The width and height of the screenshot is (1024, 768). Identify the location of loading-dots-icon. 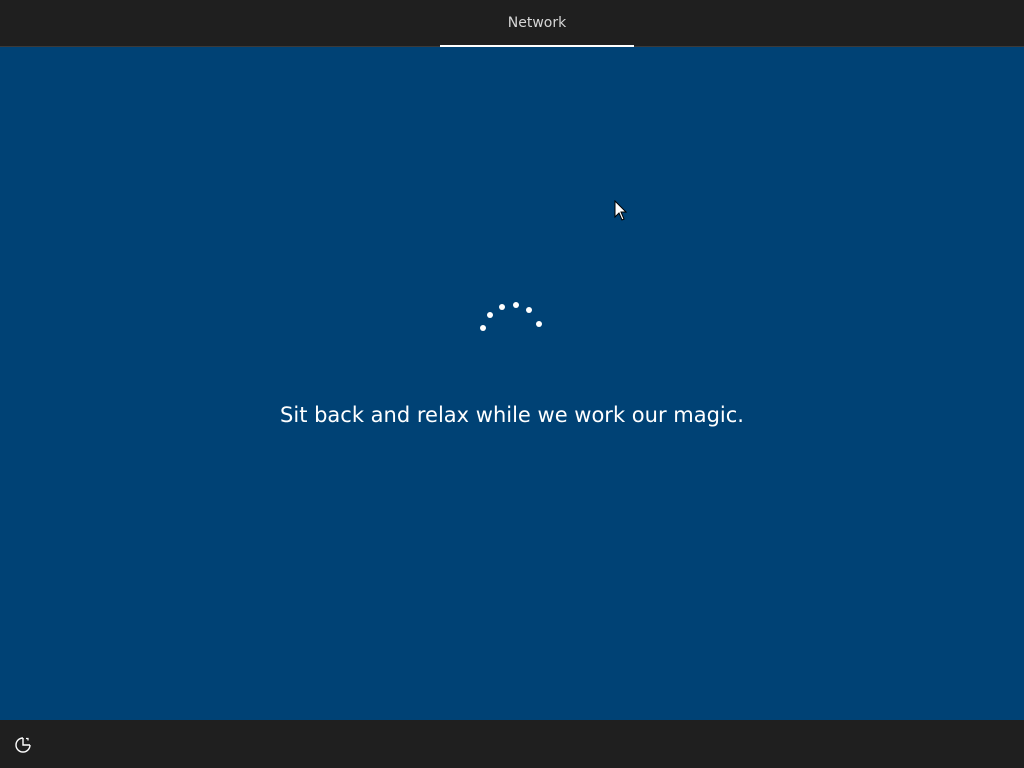
(511, 316).